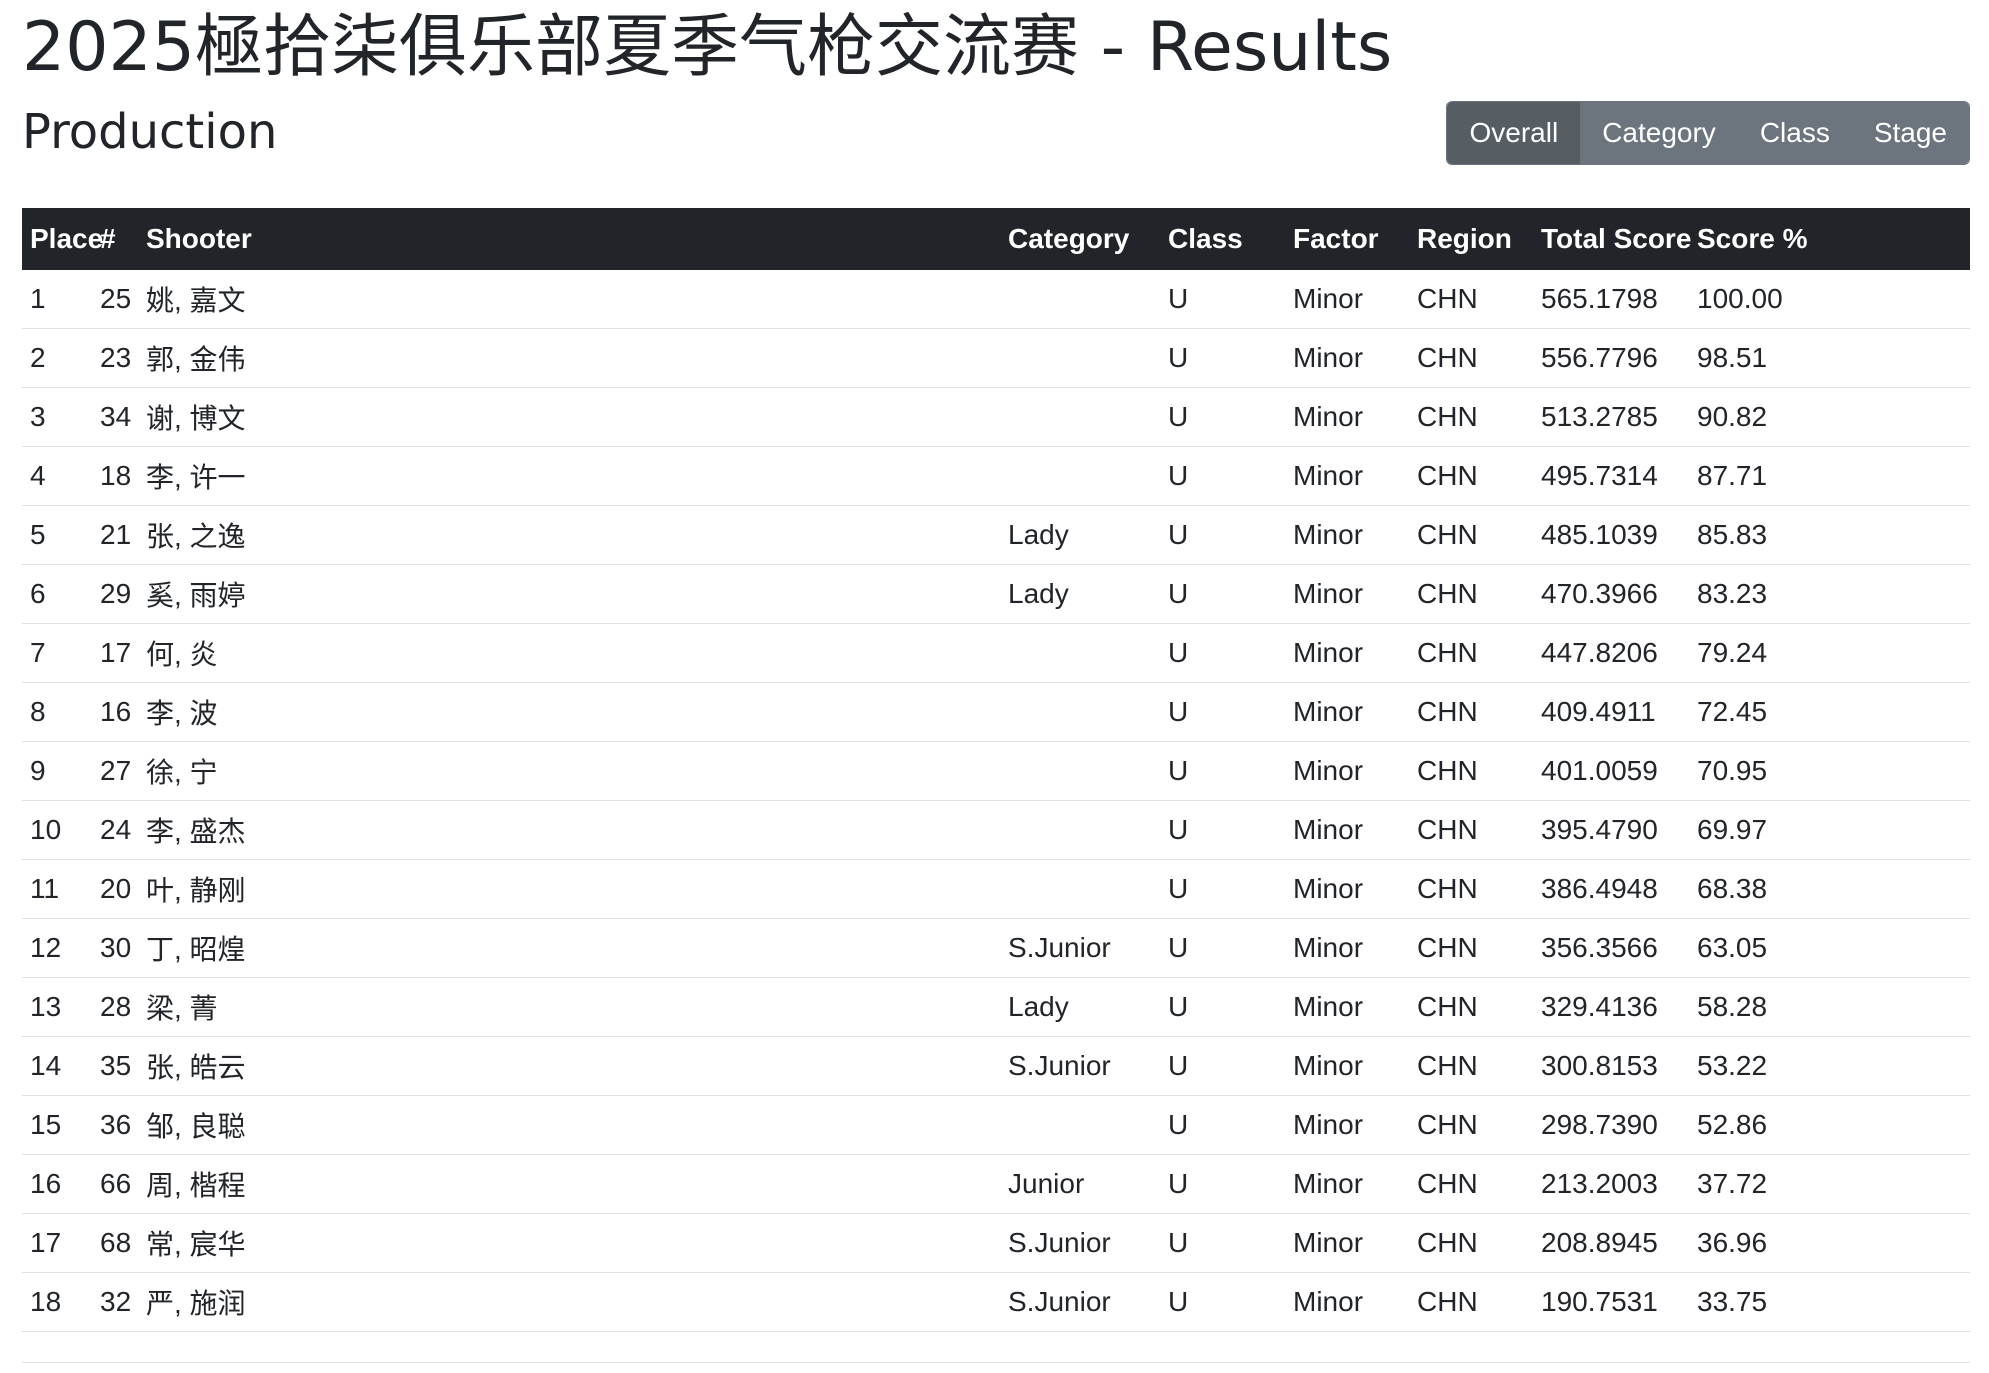  Describe the element at coordinates (569, 948) in the screenshot. I see `shooter-cell: 丁, 昭煌` at that location.